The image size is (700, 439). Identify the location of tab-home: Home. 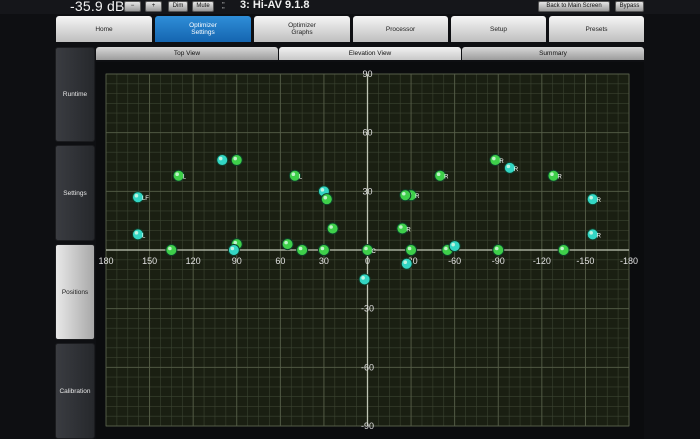
(104, 29).